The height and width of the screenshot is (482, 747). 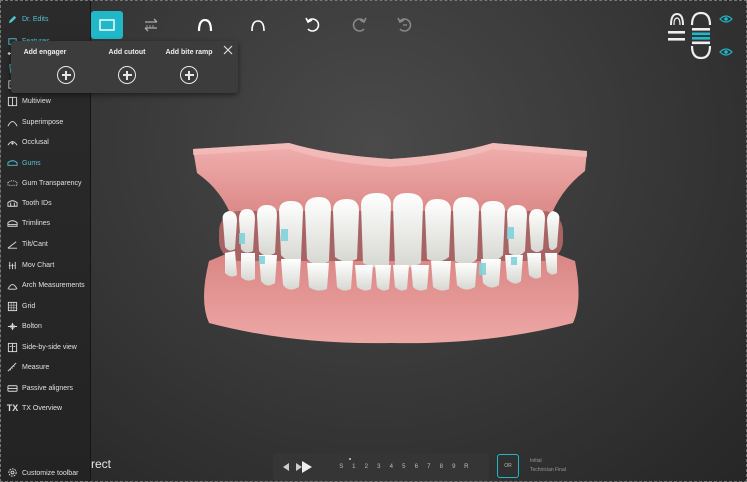 I want to click on step-8: 8, so click(x=441, y=467).